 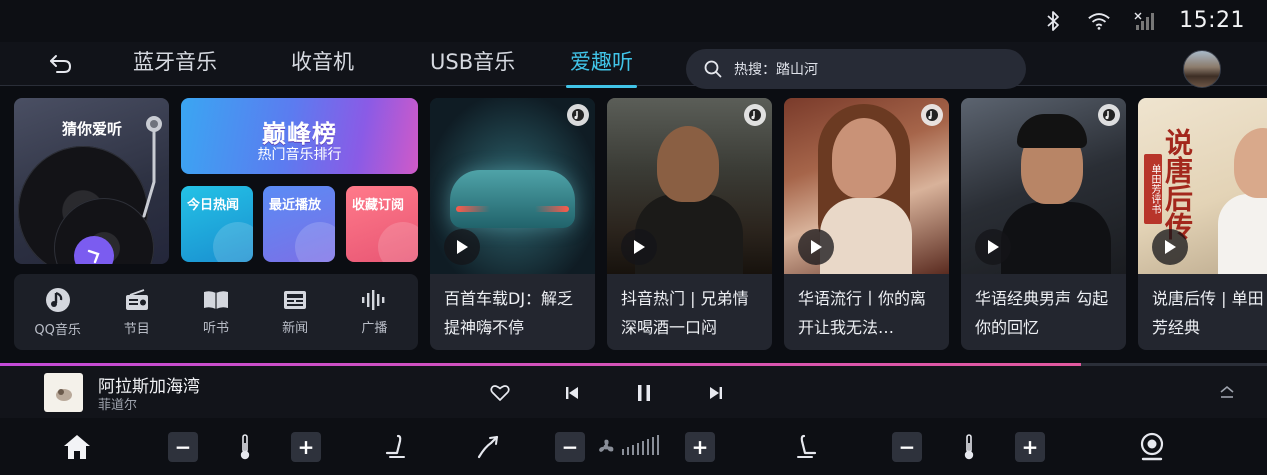 What do you see at coordinates (57, 330) in the screenshot?
I see `category-label: QQ音乐` at bounding box center [57, 330].